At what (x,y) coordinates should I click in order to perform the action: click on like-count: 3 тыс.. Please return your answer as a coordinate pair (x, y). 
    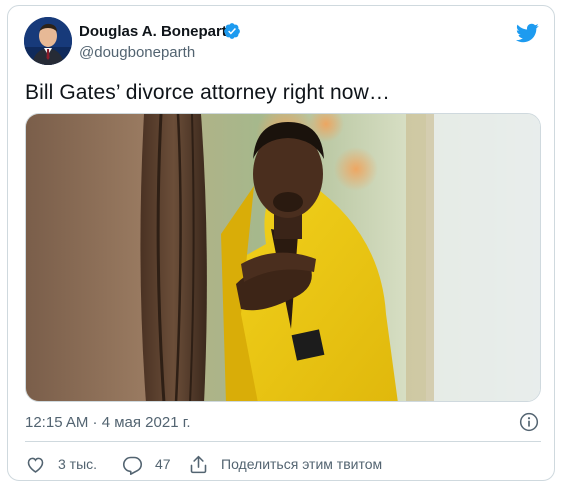
    Looking at the image, I should click on (78, 464).